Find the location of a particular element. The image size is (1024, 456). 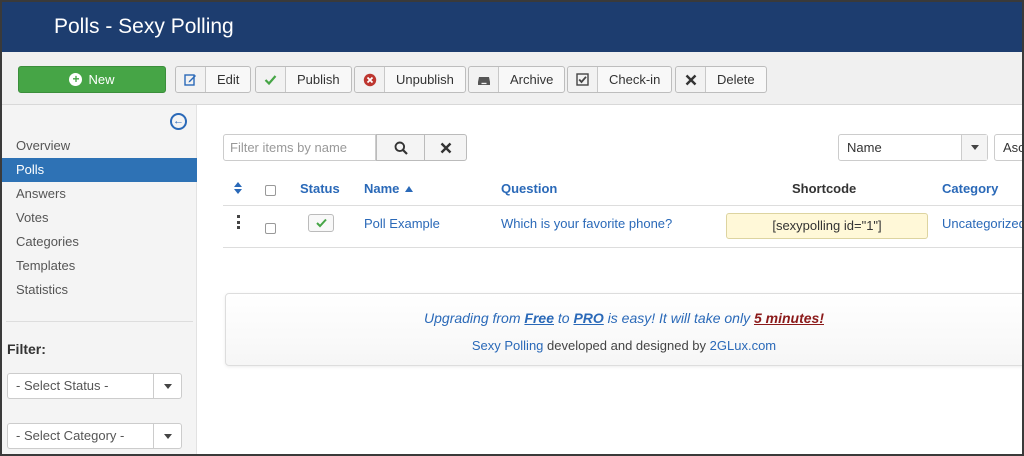

column-header-name: Name is located at coordinates (389, 188).